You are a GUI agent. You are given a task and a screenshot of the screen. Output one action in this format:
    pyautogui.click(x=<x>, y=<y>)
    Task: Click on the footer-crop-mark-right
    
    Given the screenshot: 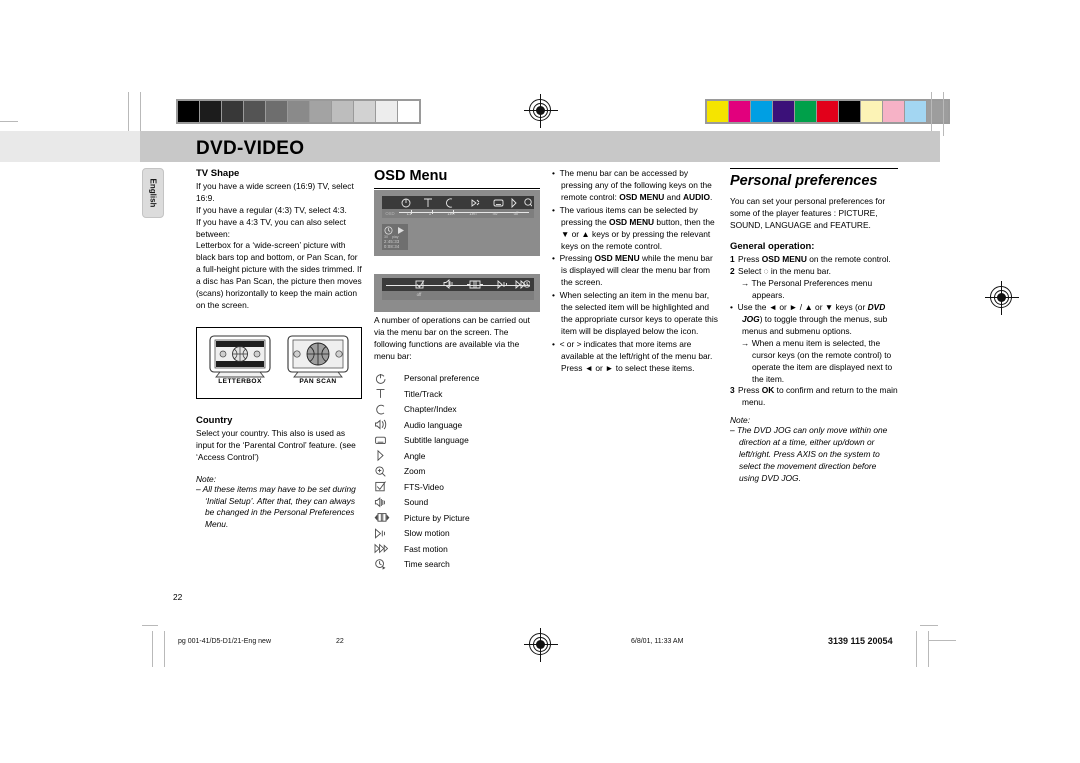 What is the action you would take?
    pyautogui.click(x=929, y=625)
    